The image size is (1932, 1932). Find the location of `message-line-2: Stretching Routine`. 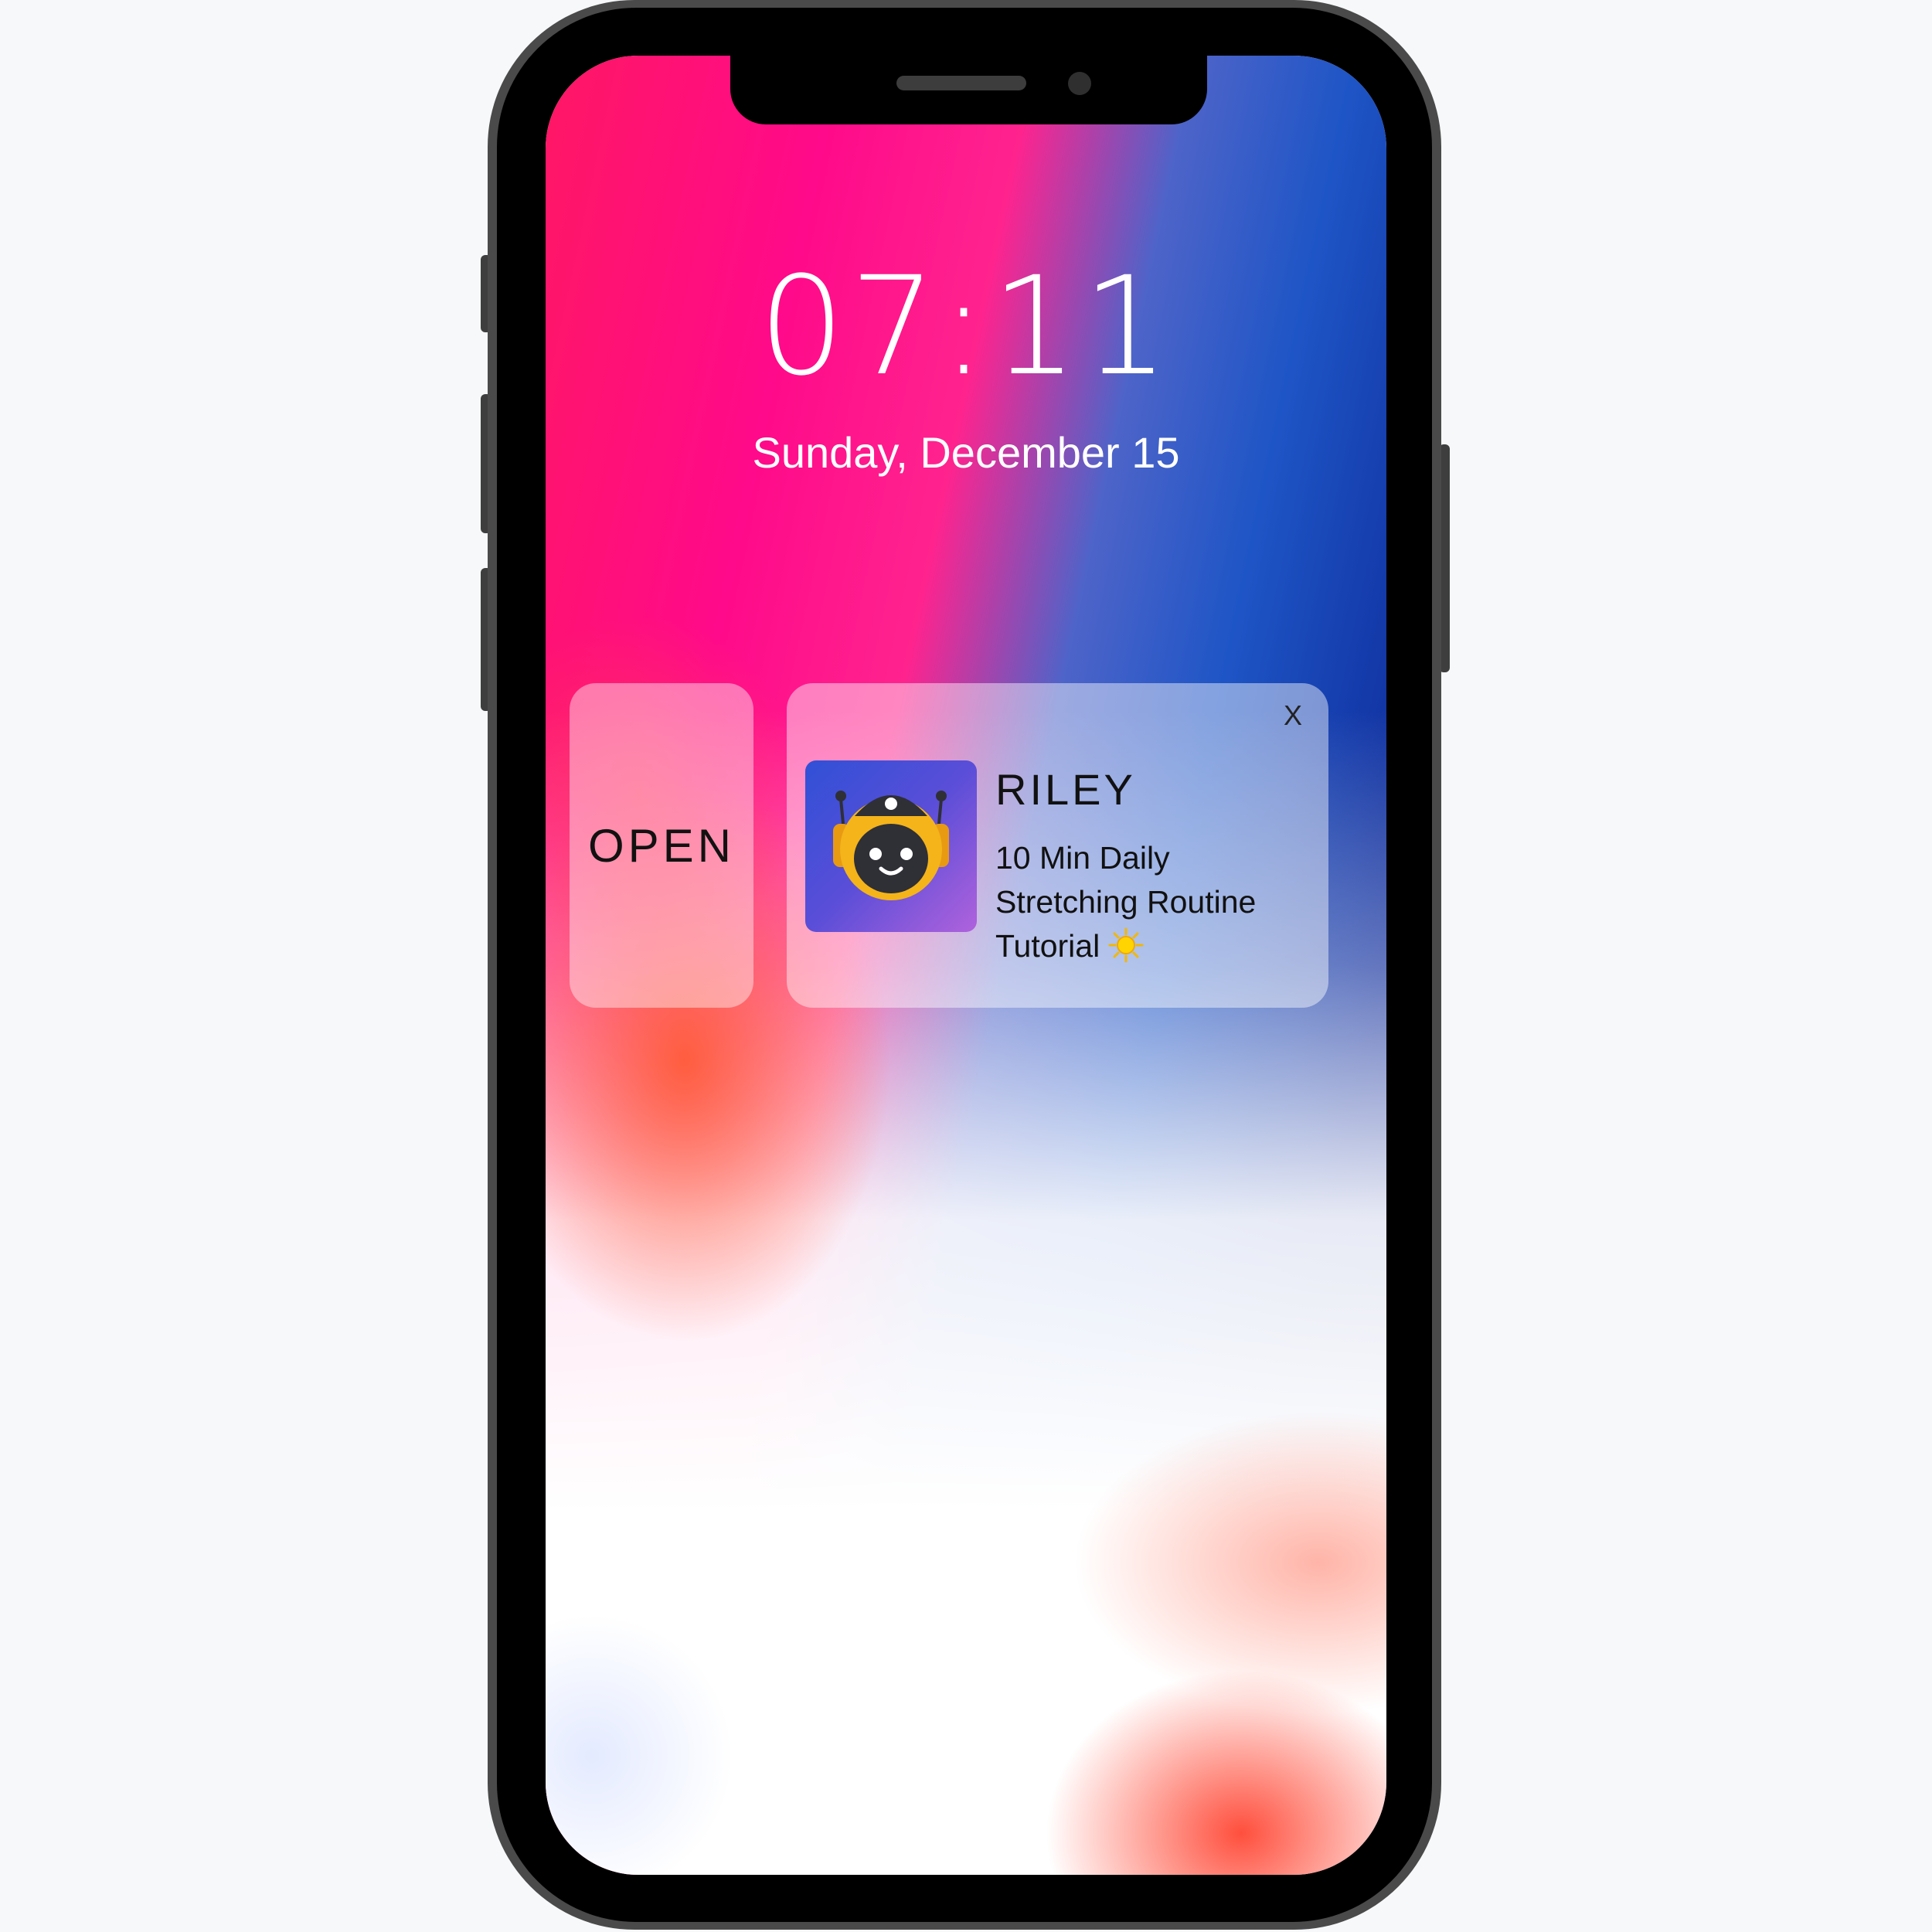

message-line-2: Stretching Routine is located at coordinates (1126, 902).